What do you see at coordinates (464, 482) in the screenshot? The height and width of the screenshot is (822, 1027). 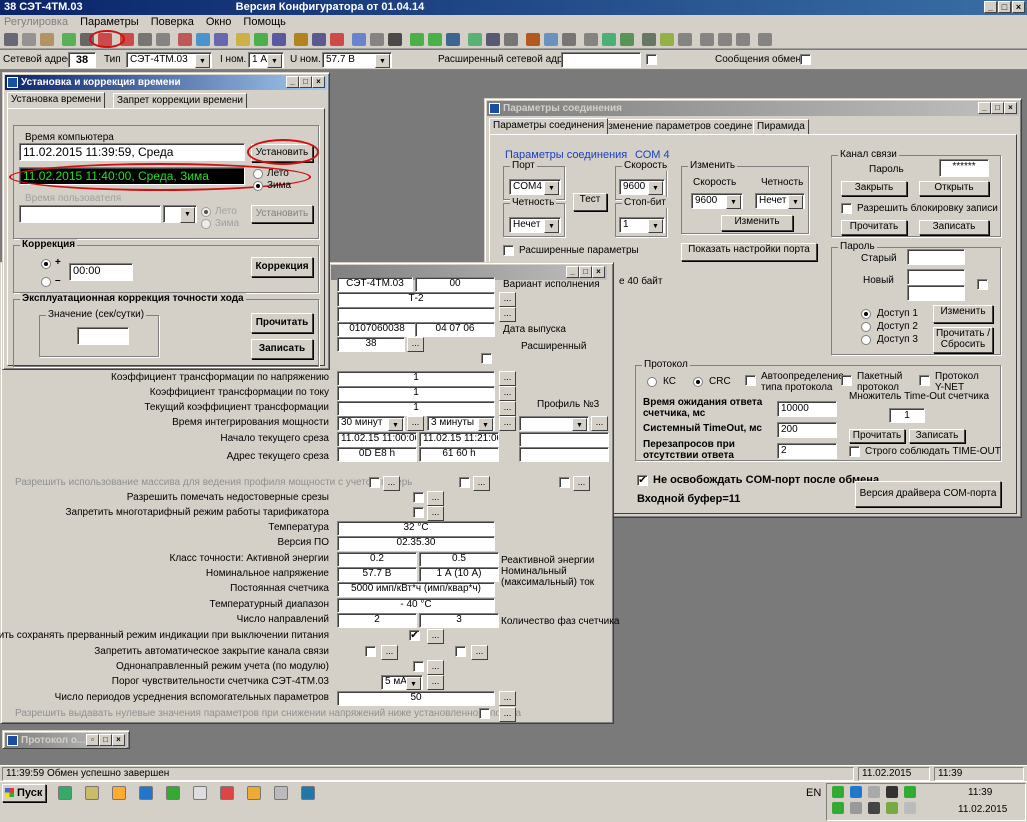 I see `loss-profile2-checkbox` at bounding box center [464, 482].